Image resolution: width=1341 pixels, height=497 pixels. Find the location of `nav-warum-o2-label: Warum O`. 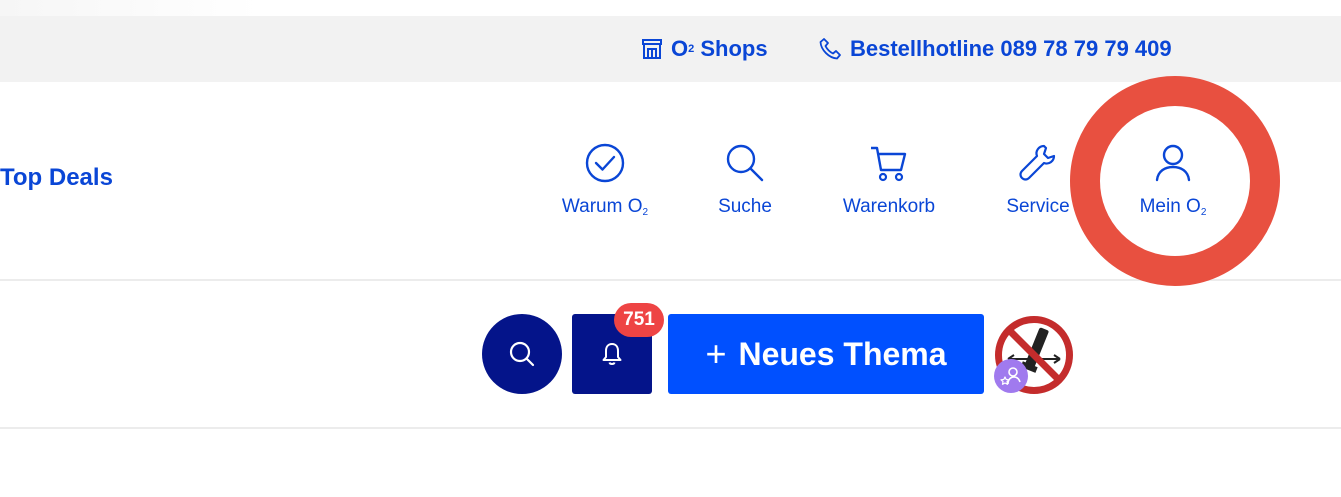

nav-warum-o2-label: Warum O is located at coordinates (602, 206).